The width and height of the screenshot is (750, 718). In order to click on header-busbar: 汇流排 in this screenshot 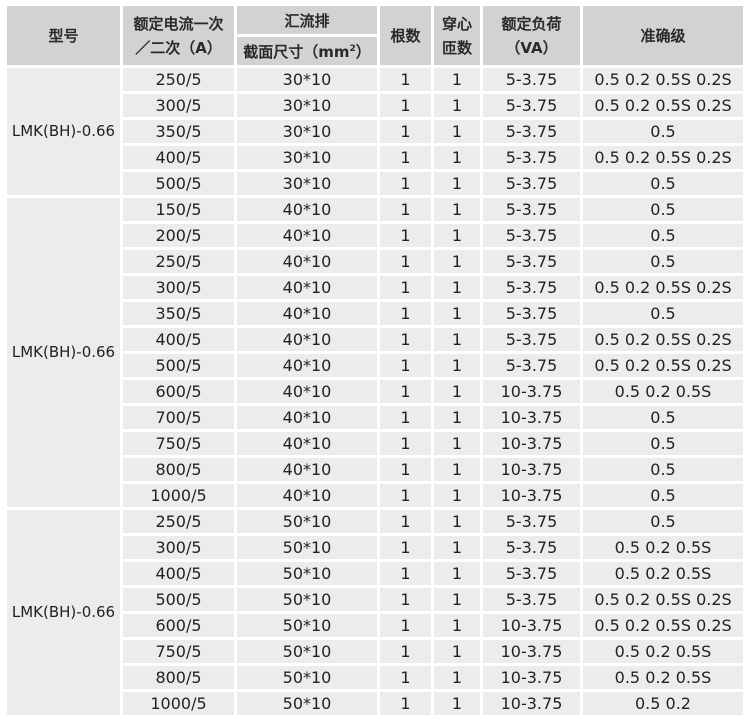, I will do `click(307, 20)`.